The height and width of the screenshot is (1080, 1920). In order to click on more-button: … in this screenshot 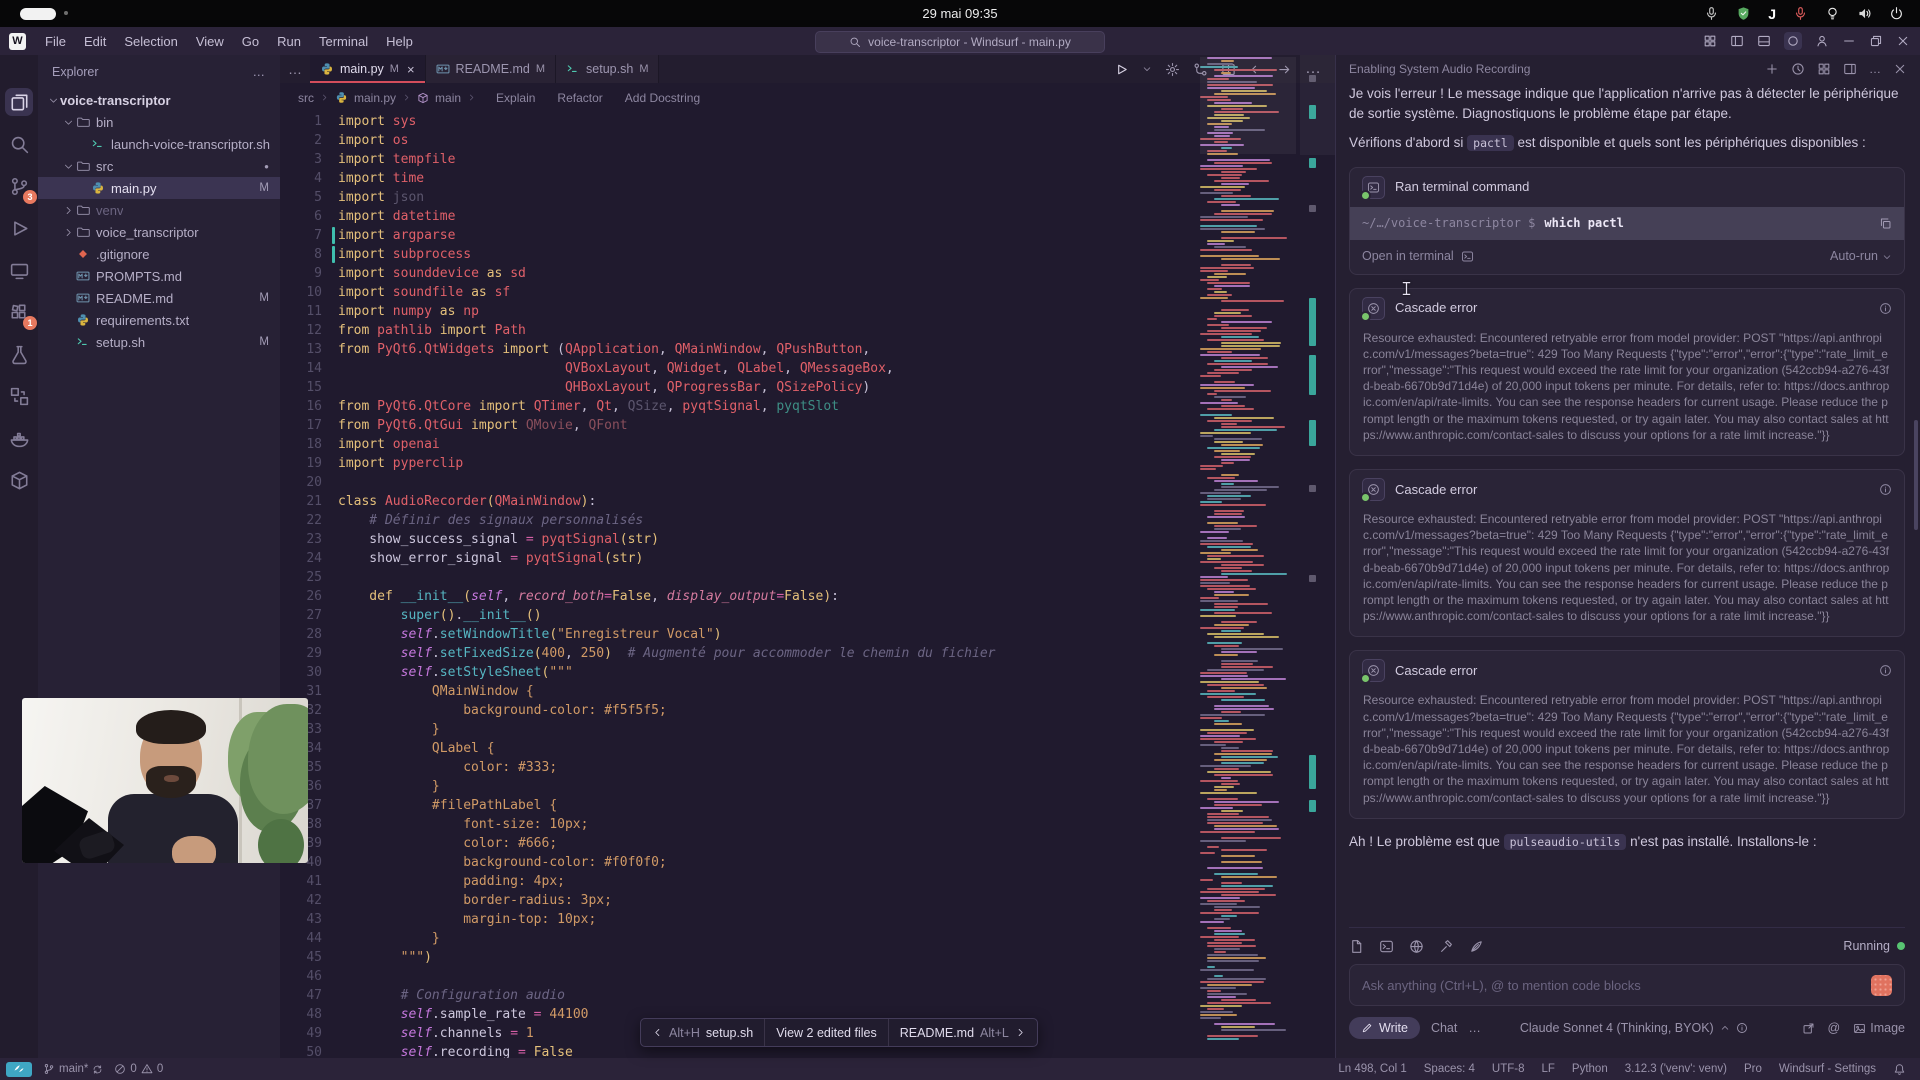, I will do `click(1875, 69)`.